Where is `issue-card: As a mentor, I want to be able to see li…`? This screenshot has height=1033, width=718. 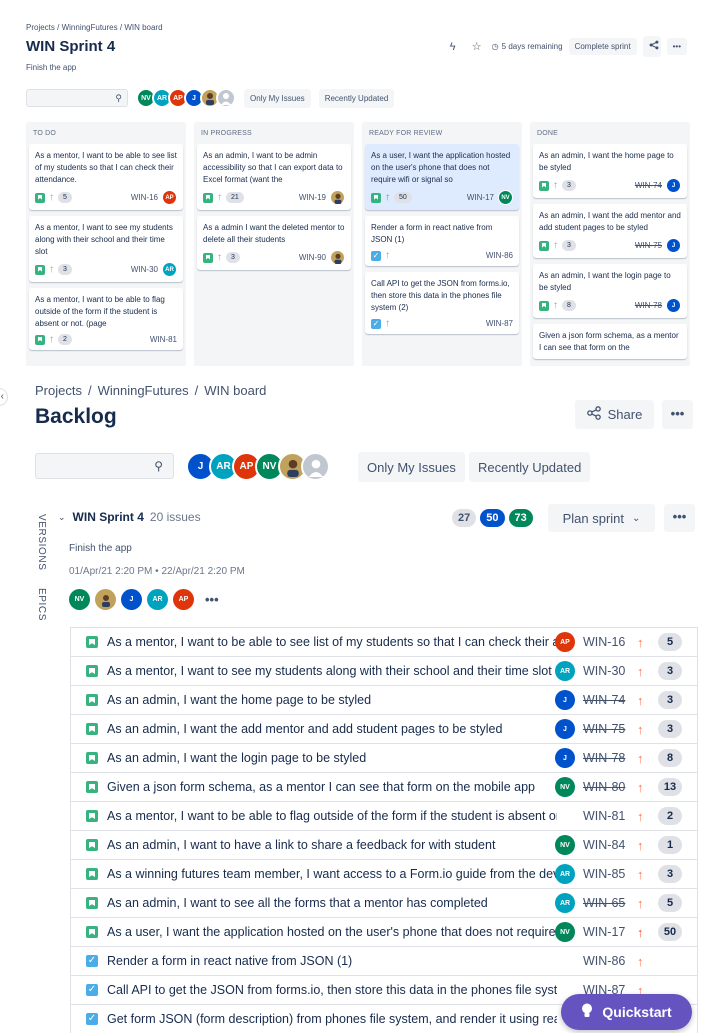
issue-card: As a mentor, I want to be able to see li… is located at coordinates (106, 177).